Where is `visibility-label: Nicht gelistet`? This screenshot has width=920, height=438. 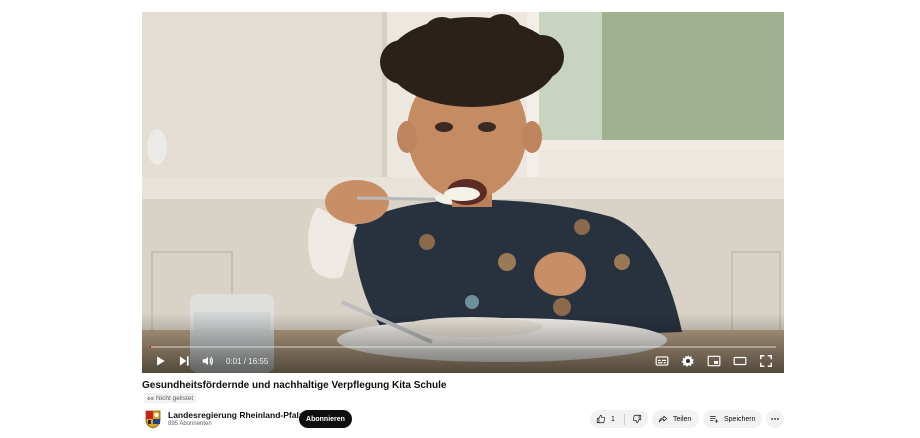
visibility-label: Nicht gelistet is located at coordinates (175, 398).